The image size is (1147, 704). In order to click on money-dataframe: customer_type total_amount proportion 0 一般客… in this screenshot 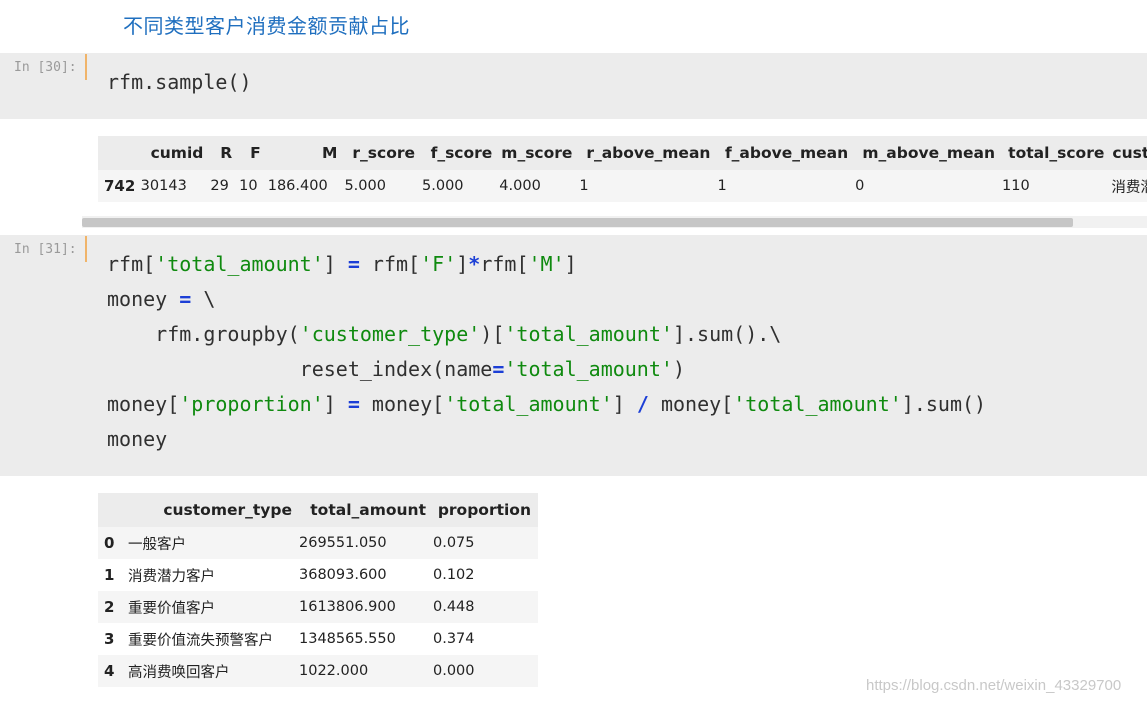, I will do `click(318, 590)`.